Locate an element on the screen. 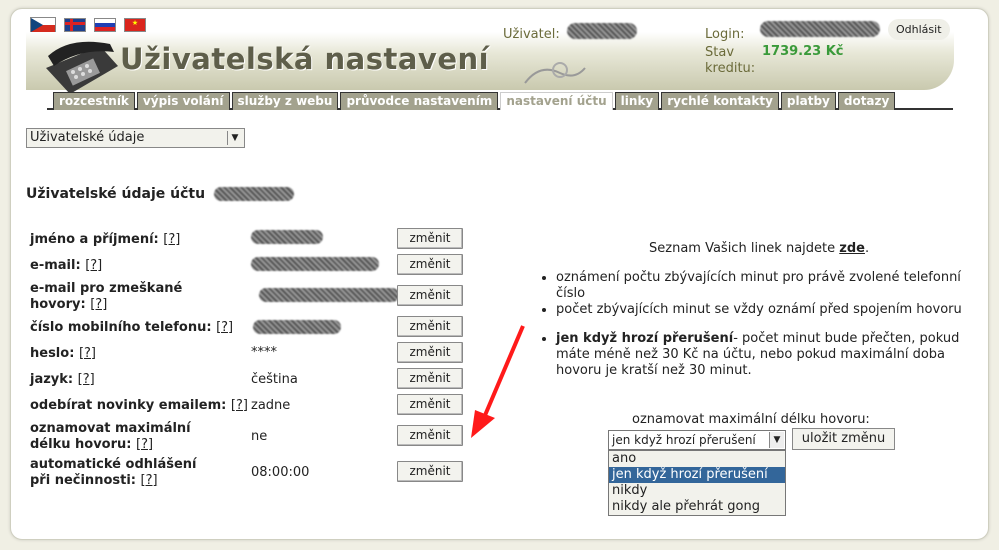 This screenshot has width=999, height=550. page-title: Uživatelská nastavení is located at coordinates (305, 59).